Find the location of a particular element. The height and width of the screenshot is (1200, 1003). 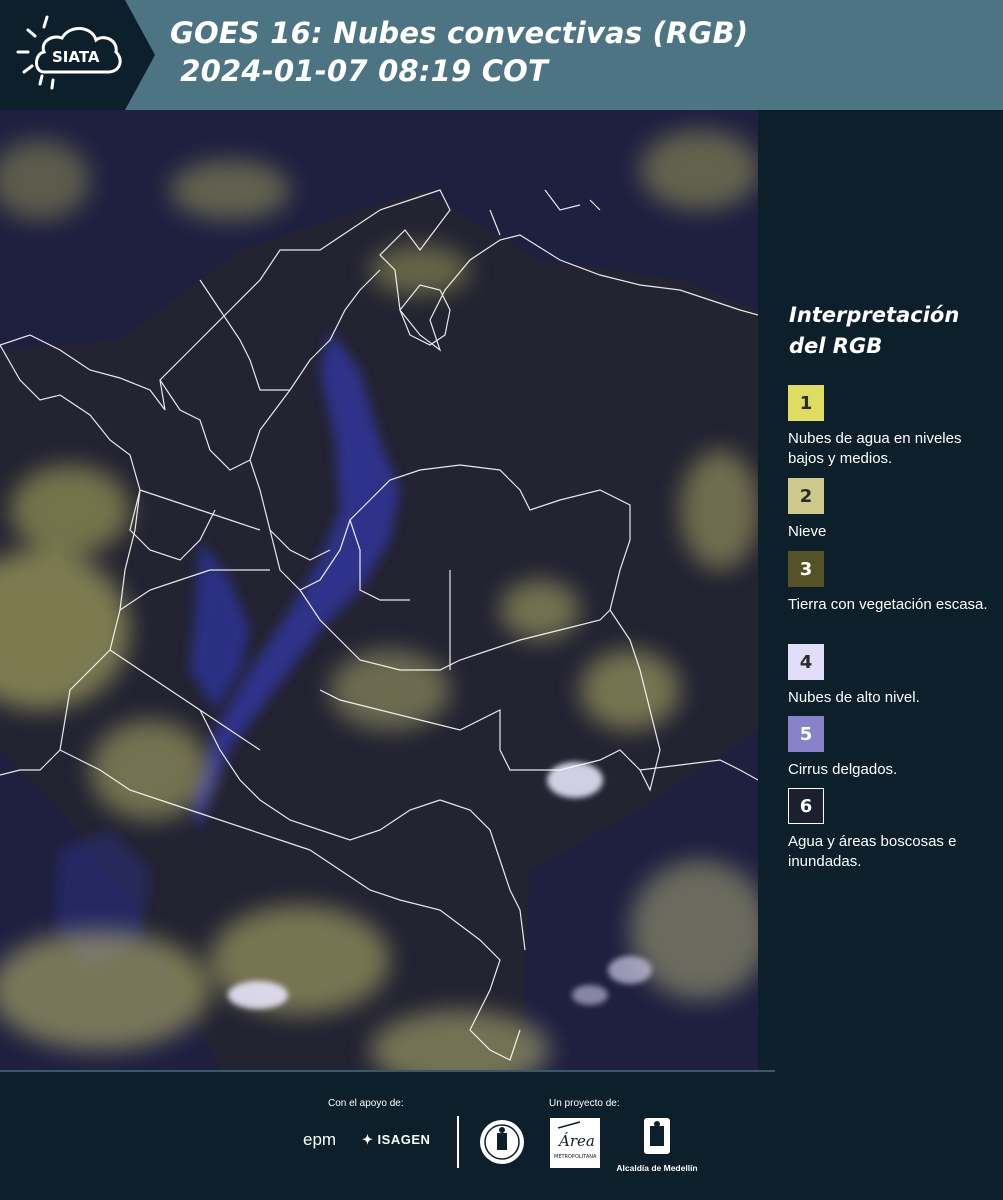

legend-swatch-6: 6 is located at coordinates (806, 806).